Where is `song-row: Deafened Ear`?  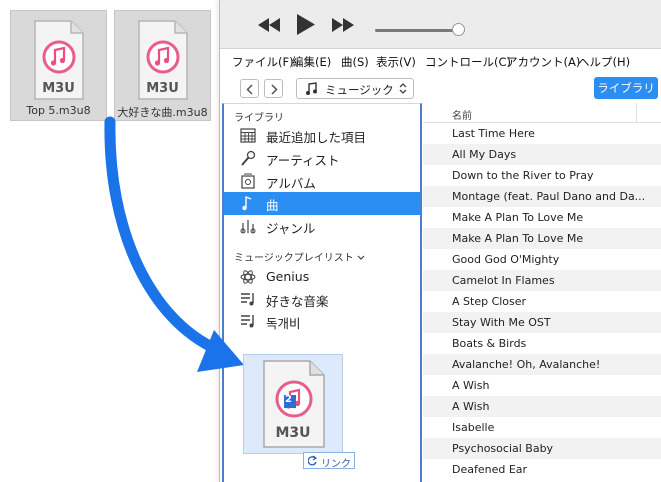 song-row: Deafened Ear is located at coordinates (542, 469).